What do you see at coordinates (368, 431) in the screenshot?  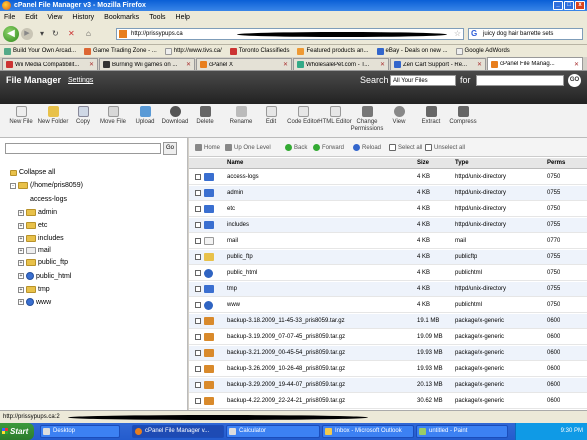 I see `taskbar-outlook: Inbox - Microsoft Outlook` at bounding box center [368, 431].